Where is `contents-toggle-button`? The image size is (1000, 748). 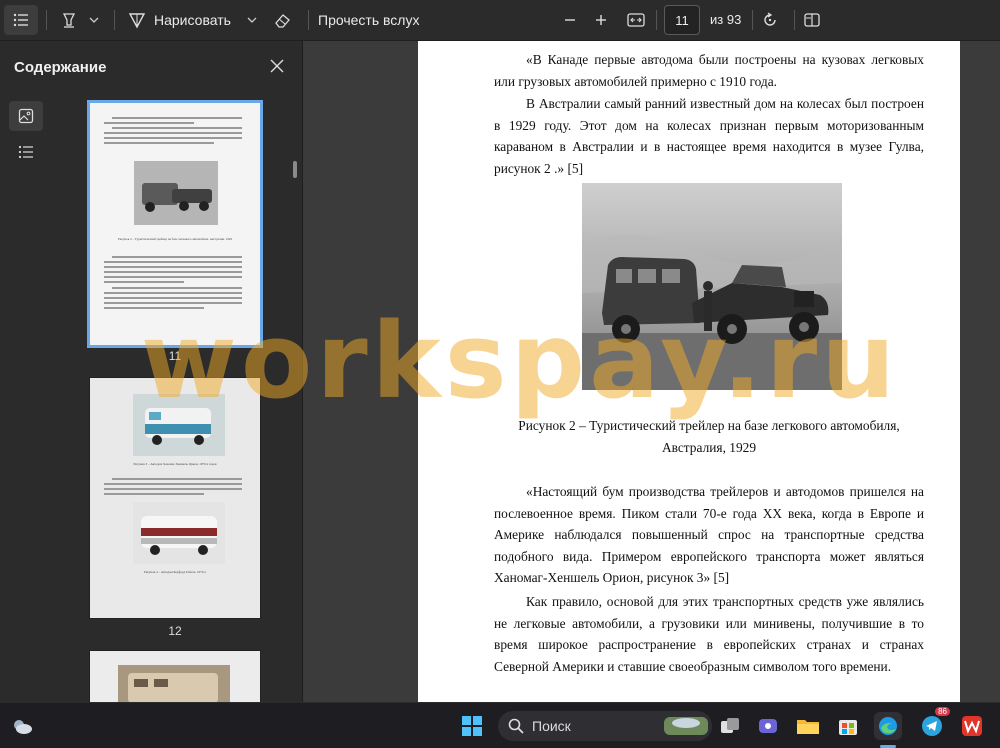
contents-toggle-button is located at coordinates (21, 20).